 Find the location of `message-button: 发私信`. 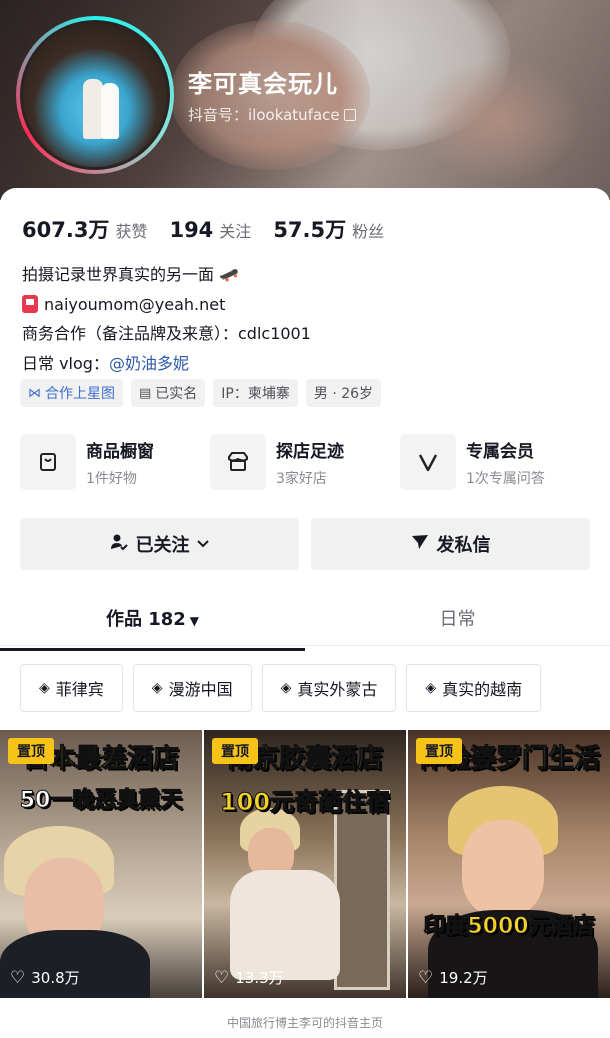

message-button: 发私信 is located at coordinates (450, 544).